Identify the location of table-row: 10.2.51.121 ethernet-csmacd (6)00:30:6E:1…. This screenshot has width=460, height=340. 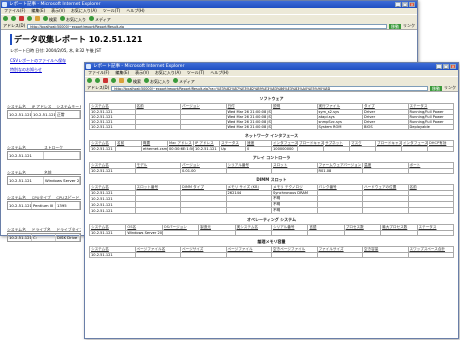
(271, 149).